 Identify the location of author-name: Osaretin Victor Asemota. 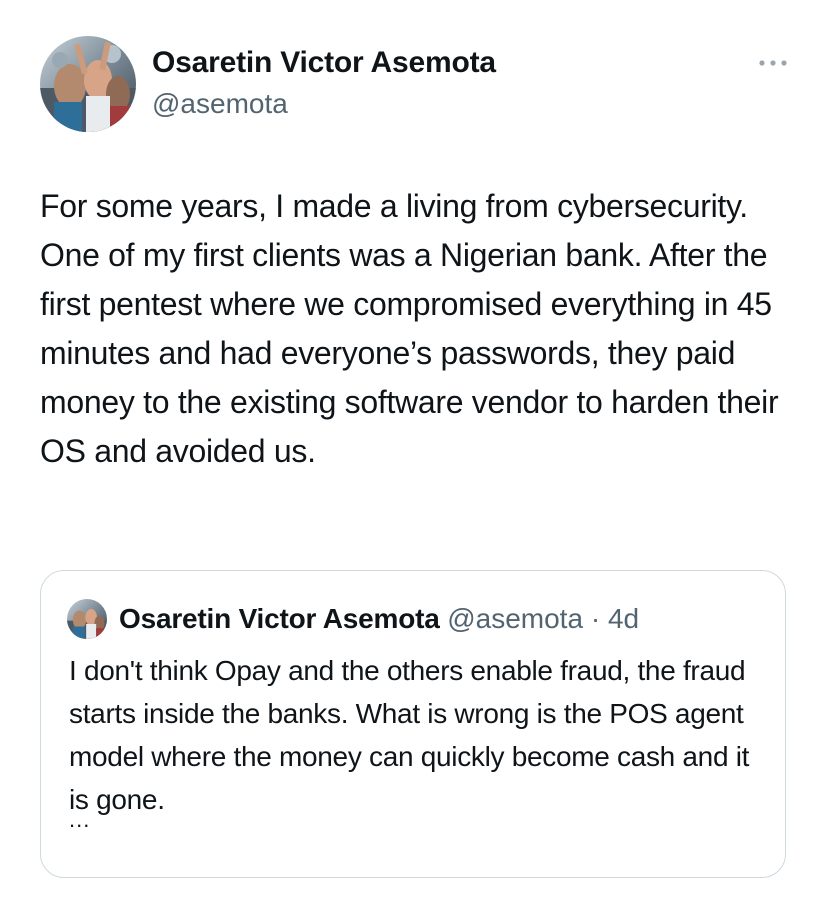
(324, 63).